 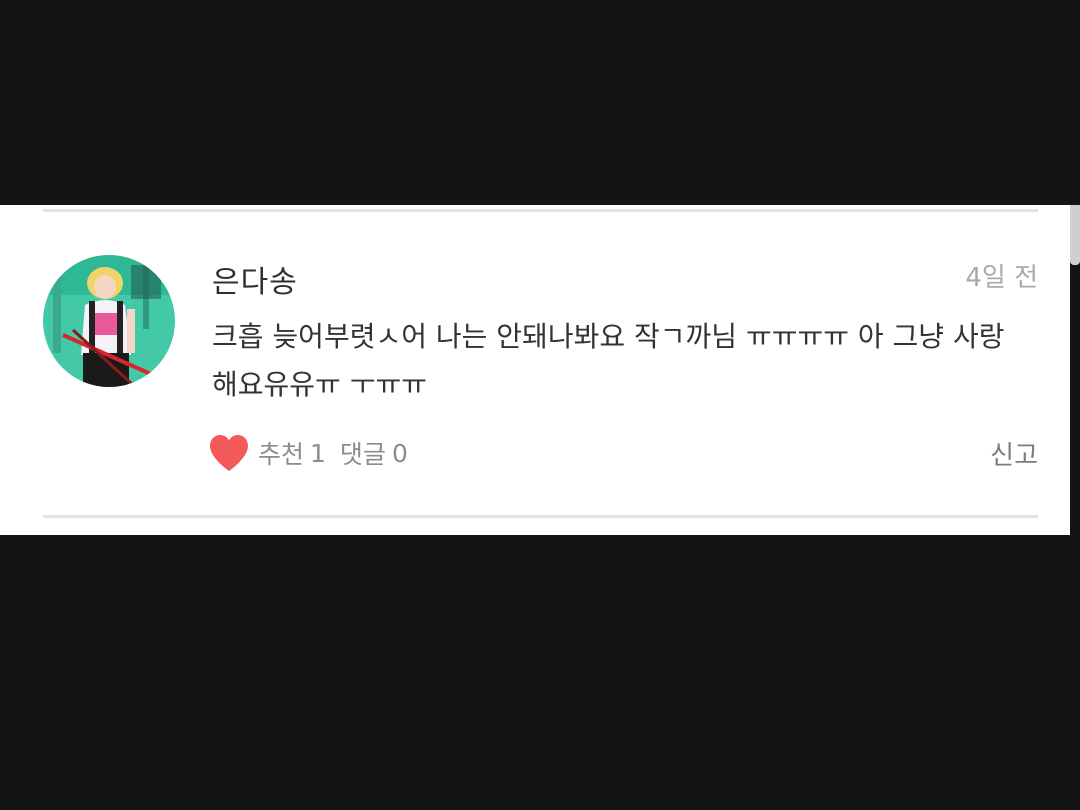 I want to click on heart-icon, so click(x=229, y=453).